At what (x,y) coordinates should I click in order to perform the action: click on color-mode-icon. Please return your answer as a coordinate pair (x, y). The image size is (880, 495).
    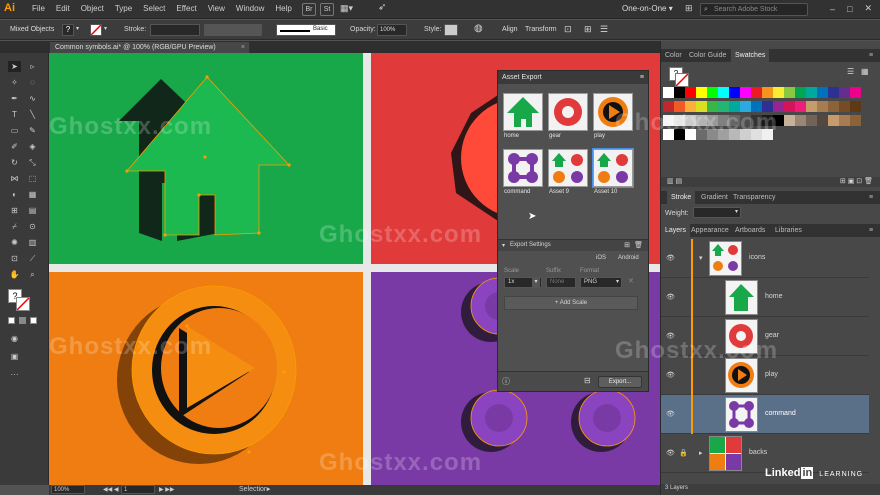
    Looking at the image, I should click on (11, 320).